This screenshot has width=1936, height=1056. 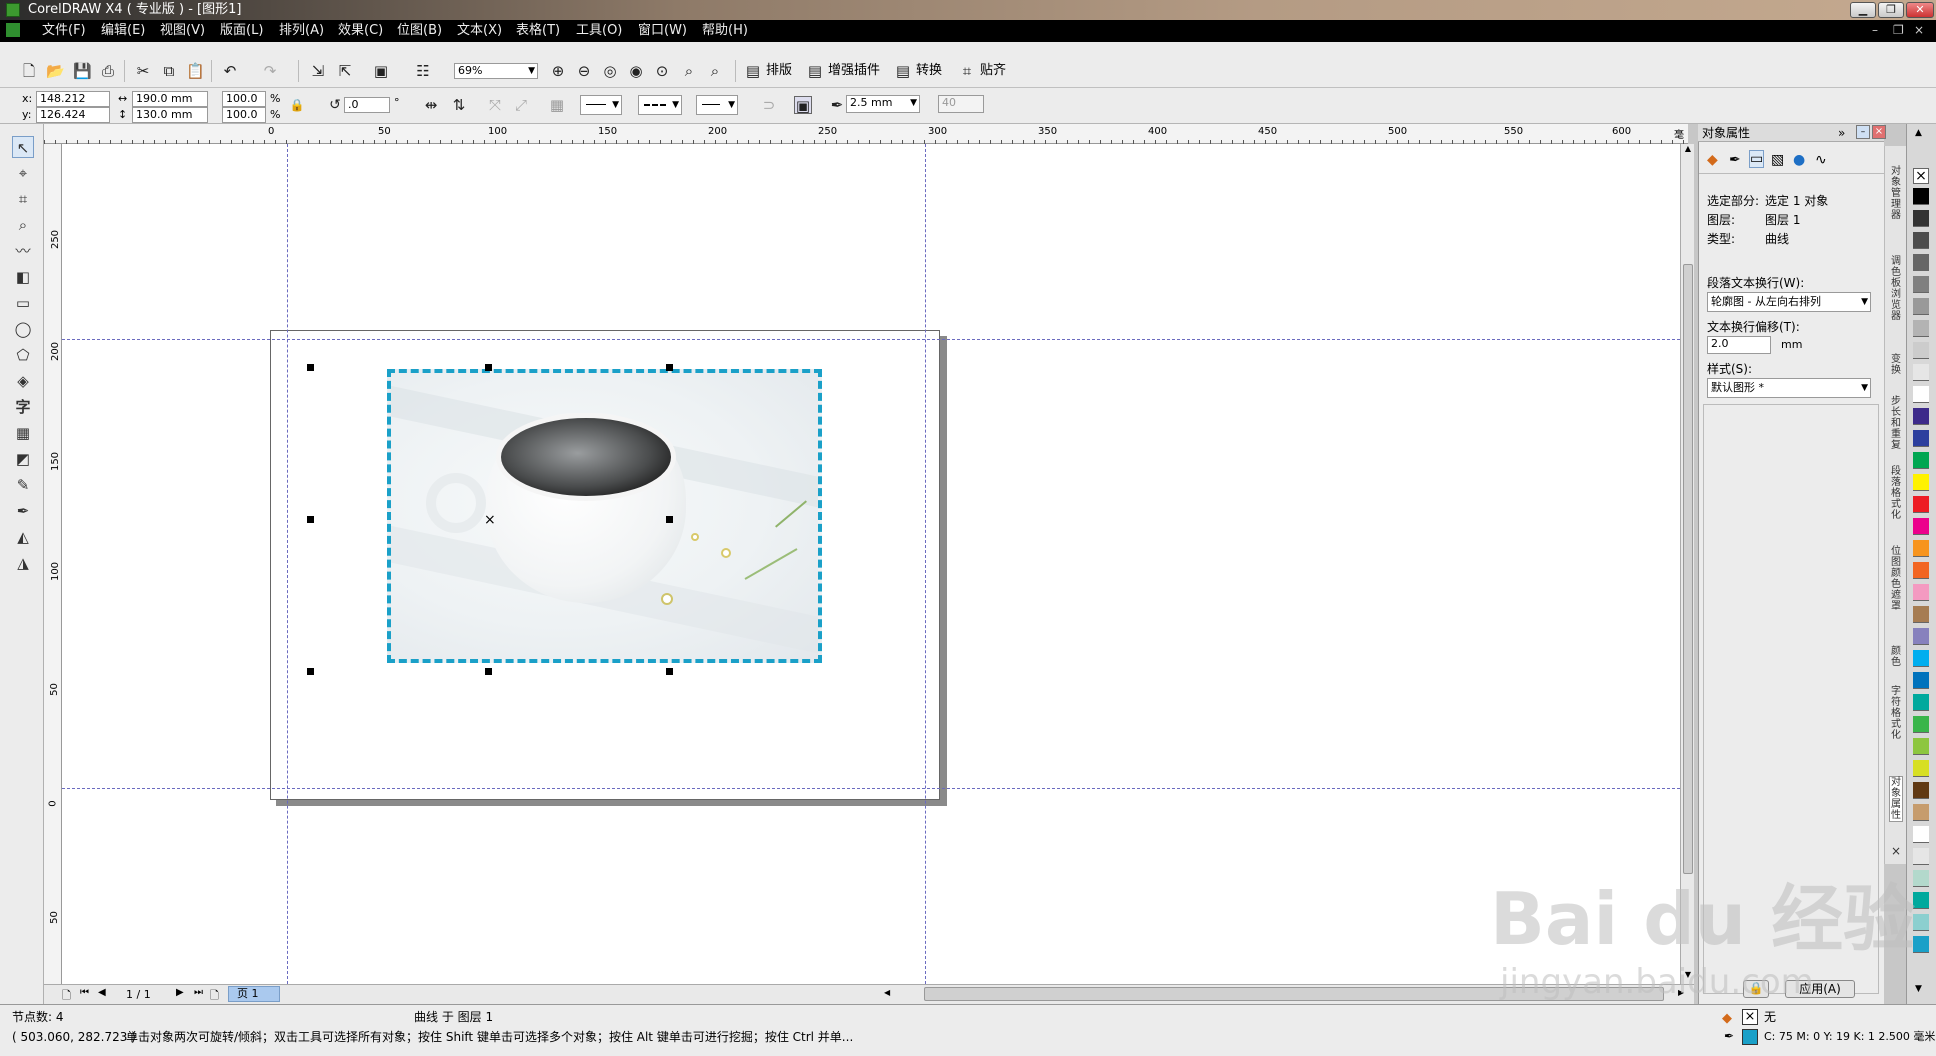 I want to click on mirror-vertical-icon: ⇅, so click(x=459, y=105).